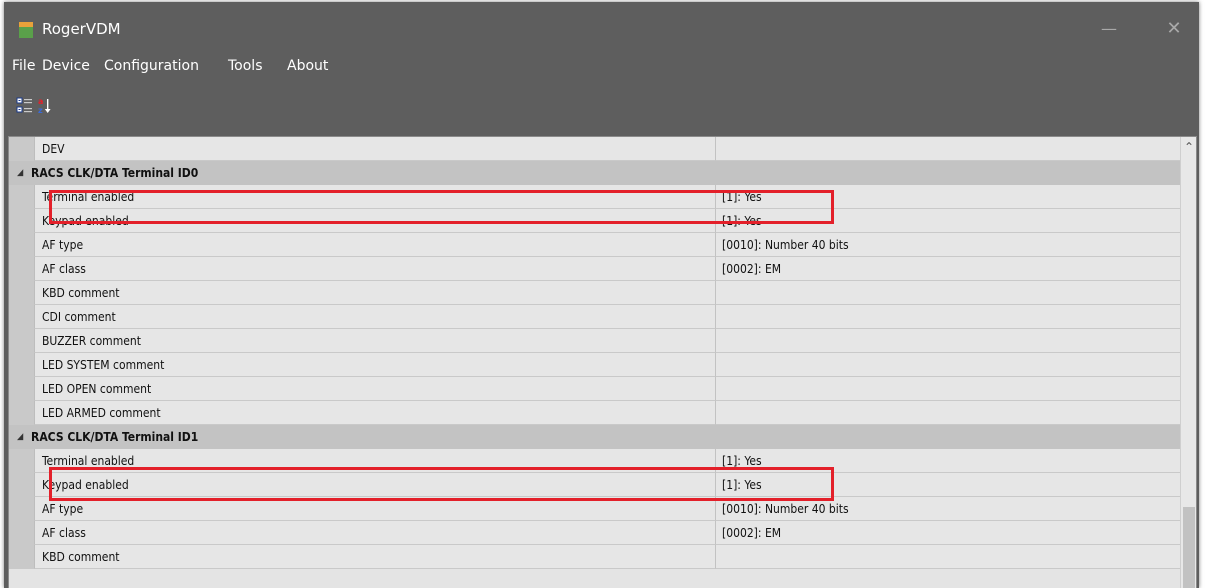 This screenshot has height=588, width=1207. What do you see at coordinates (1188, 147) in the screenshot?
I see `scroll-up-arrow-icon: ⌃` at bounding box center [1188, 147].